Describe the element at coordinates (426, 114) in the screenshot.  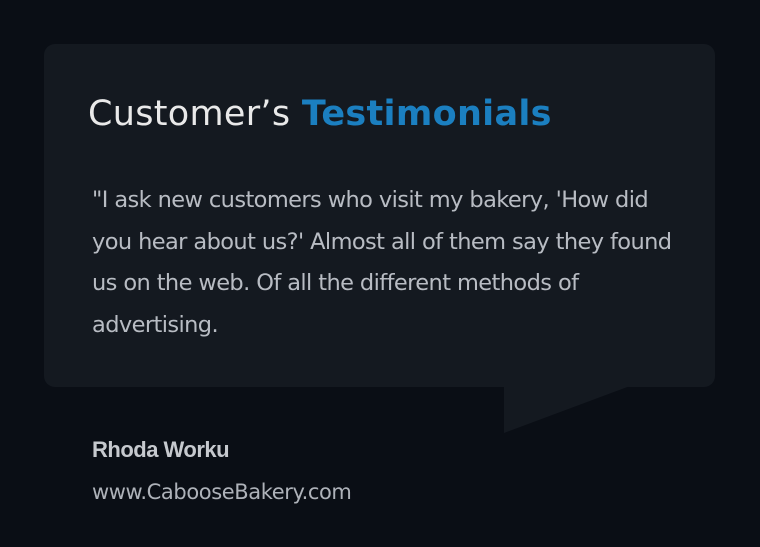
I see `heading-accent-text: Testimonials` at that location.